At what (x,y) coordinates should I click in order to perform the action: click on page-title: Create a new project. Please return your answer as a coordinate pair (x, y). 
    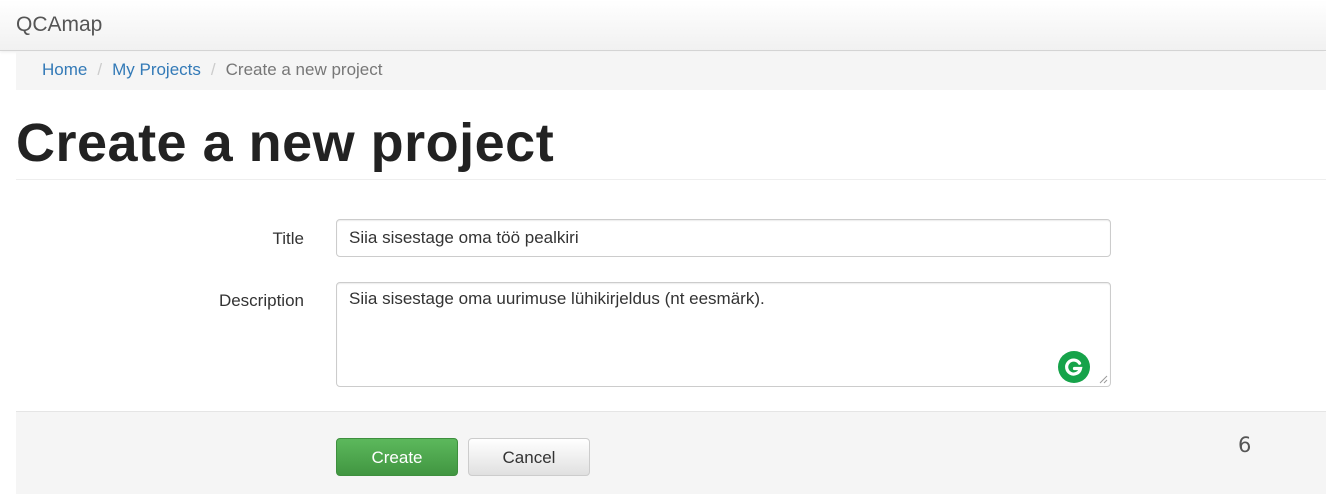
    Looking at the image, I should click on (285, 143).